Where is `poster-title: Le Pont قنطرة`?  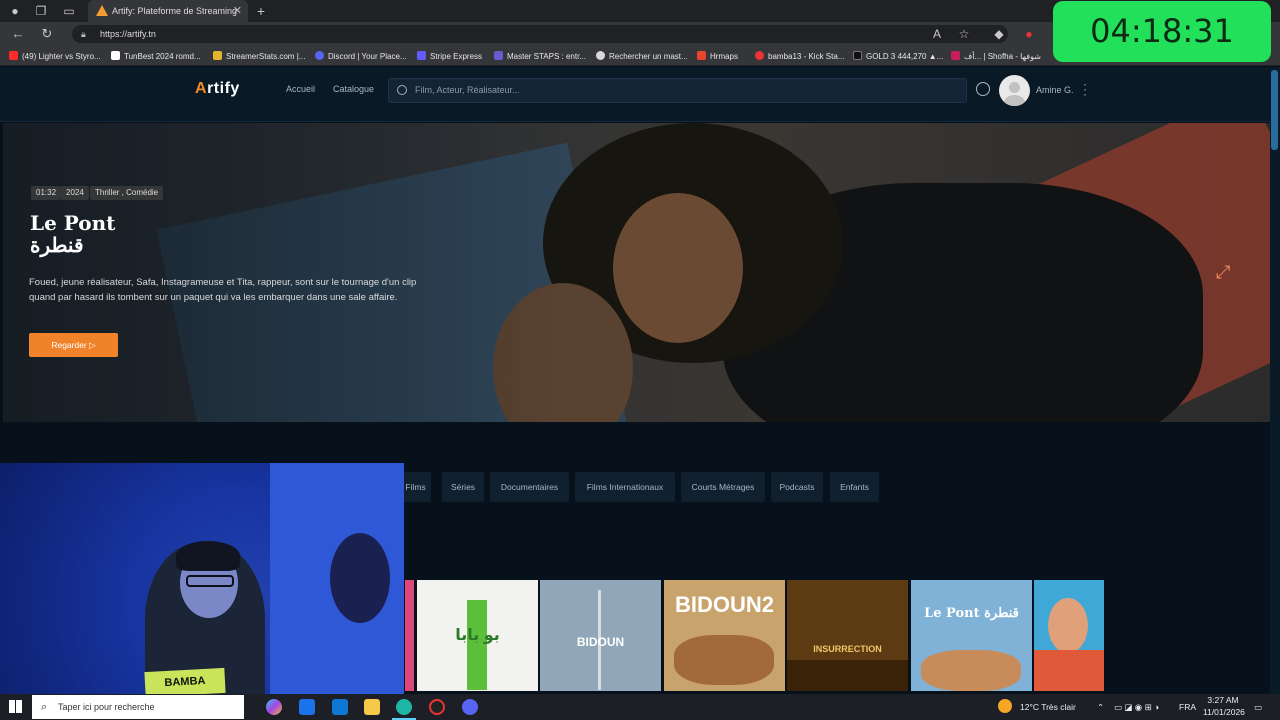 poster-title: Le Pont قنطرة is located at coordinates (971, 613).